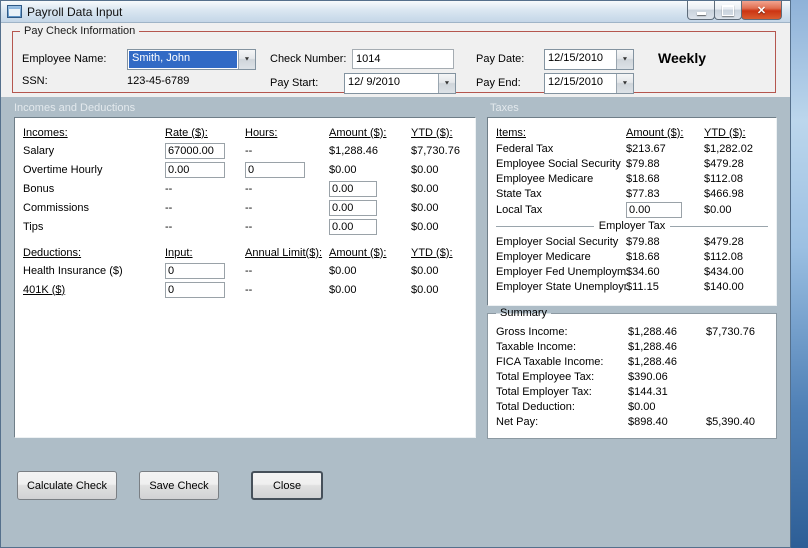  I want to click on fica-taxable-income-label: FICA Taxable Income:, so click(550, 361).